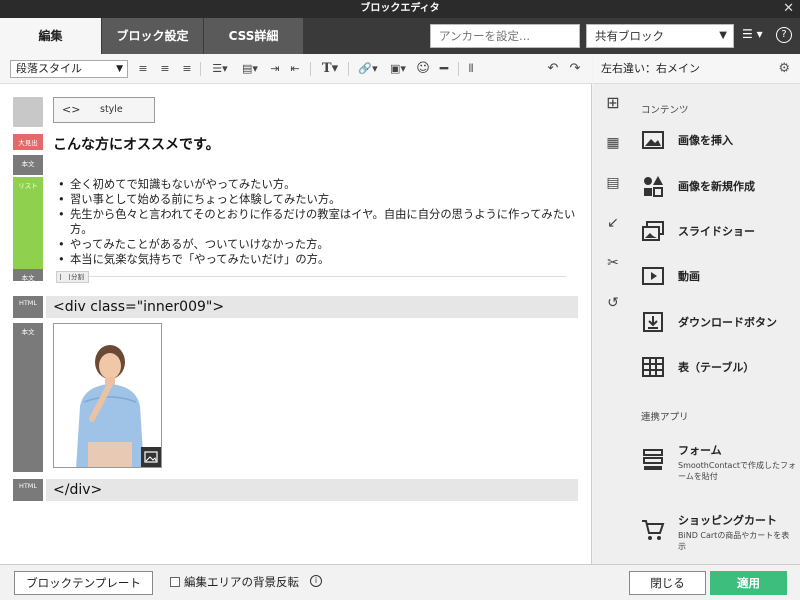 The width and height of the screenshot is (800, 600). I want to click on title-bar: ブロックエディタ ✕, so click(400, 9).